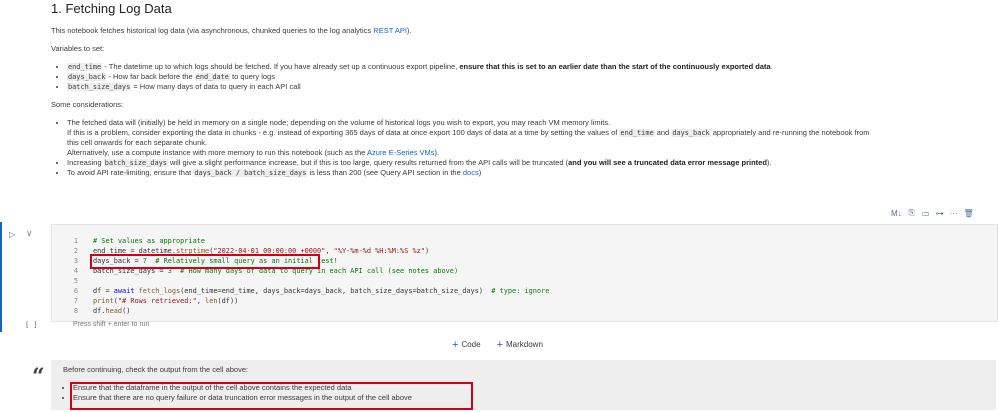 This screenshot has height=412, width=999. What do you see at coordinates (926, 213) in the screenshot?
I see `comment-icon: ▭` at bounding box center [926, 213].